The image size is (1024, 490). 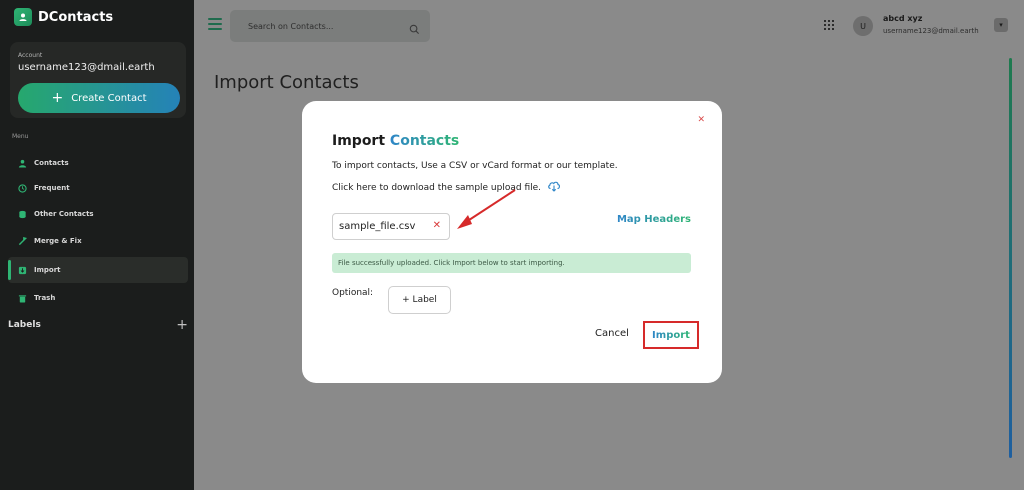 I want to click on sidebar-item-label: Merge & Fix, so click(x=58, y=241).